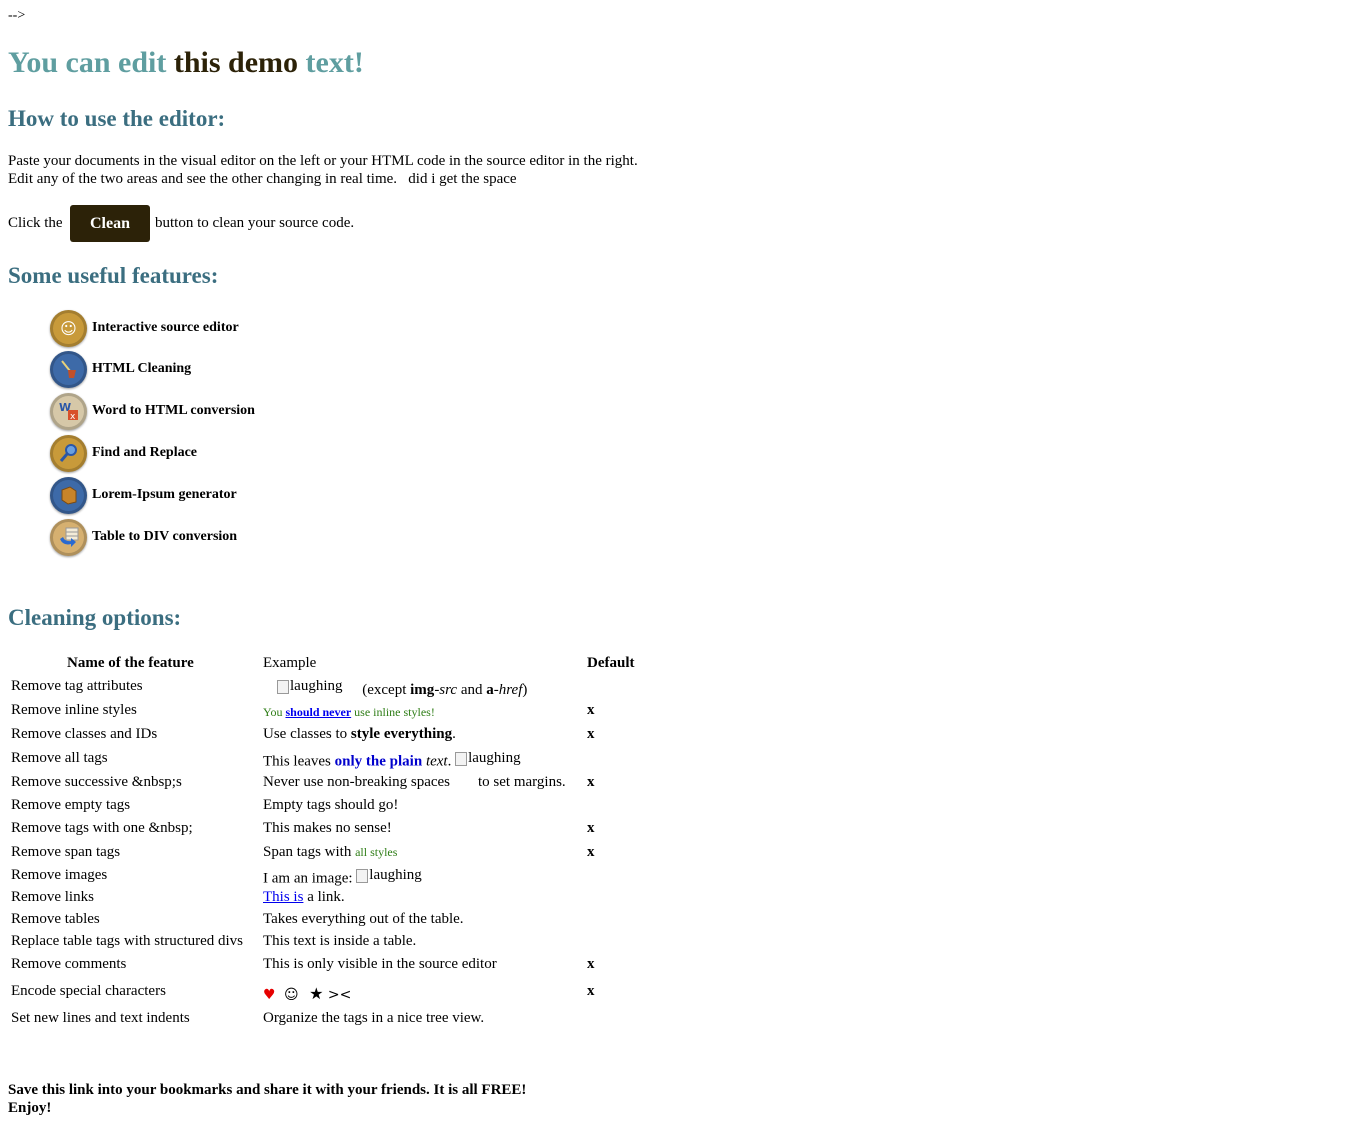  What do you see at coordinates (117, 118) in the screenshot?
I see `how-to-heading: How to use the editor:` at bounding box center [117, 118].